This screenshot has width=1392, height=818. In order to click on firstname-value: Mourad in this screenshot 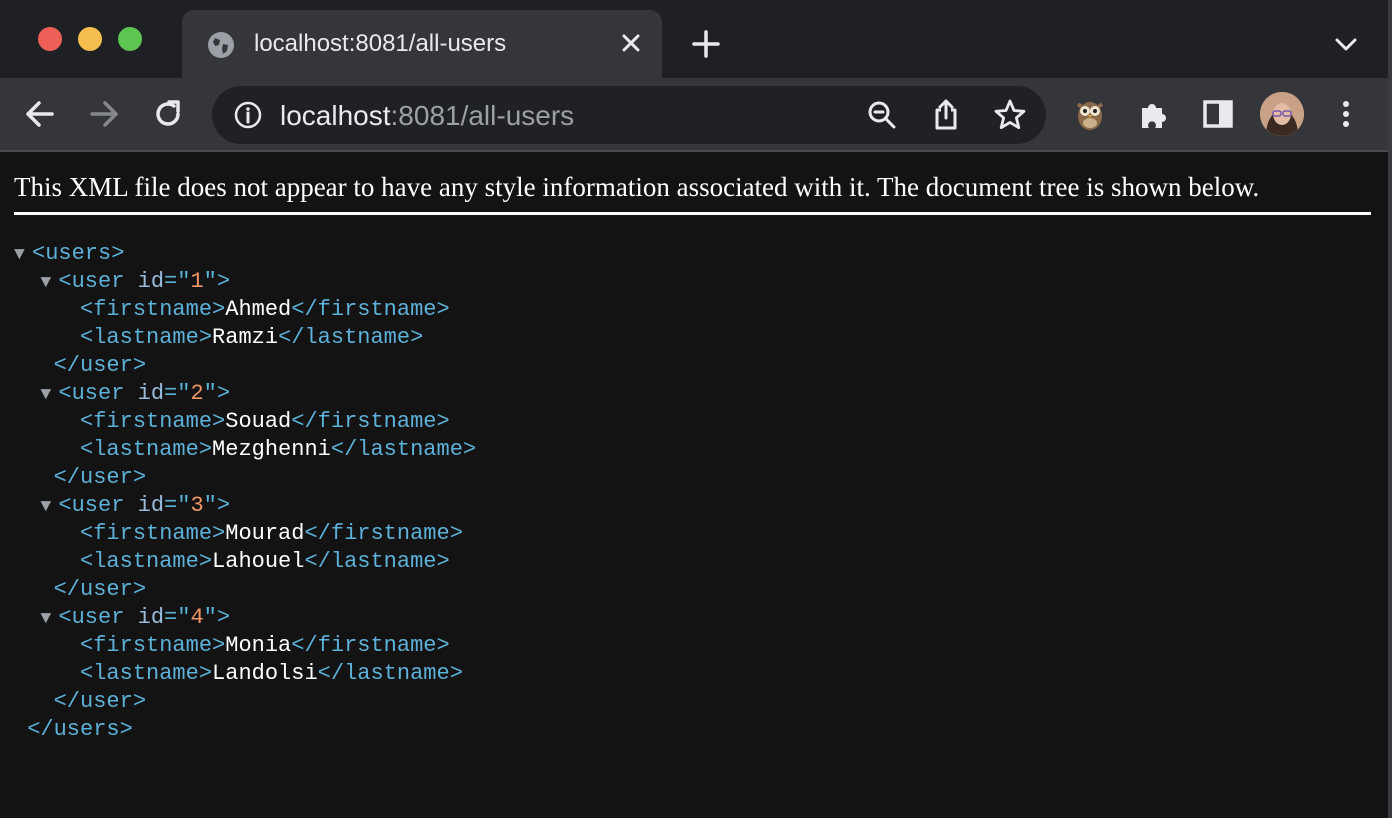, I will do `click(265, 533)`.